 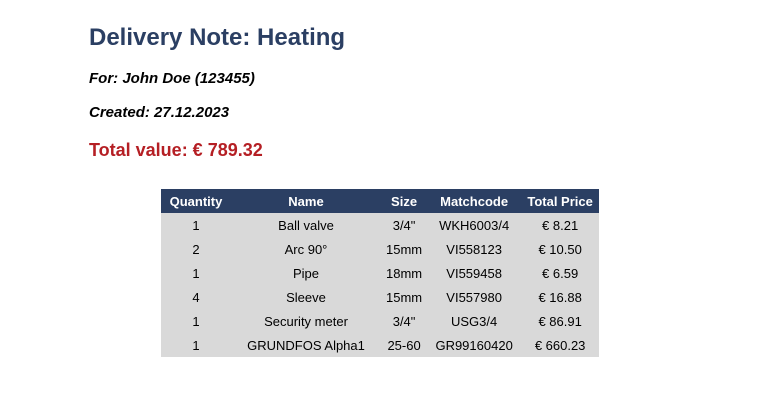 I want to click on cell-matchcode: VI557980, so click(x=474, y=297).